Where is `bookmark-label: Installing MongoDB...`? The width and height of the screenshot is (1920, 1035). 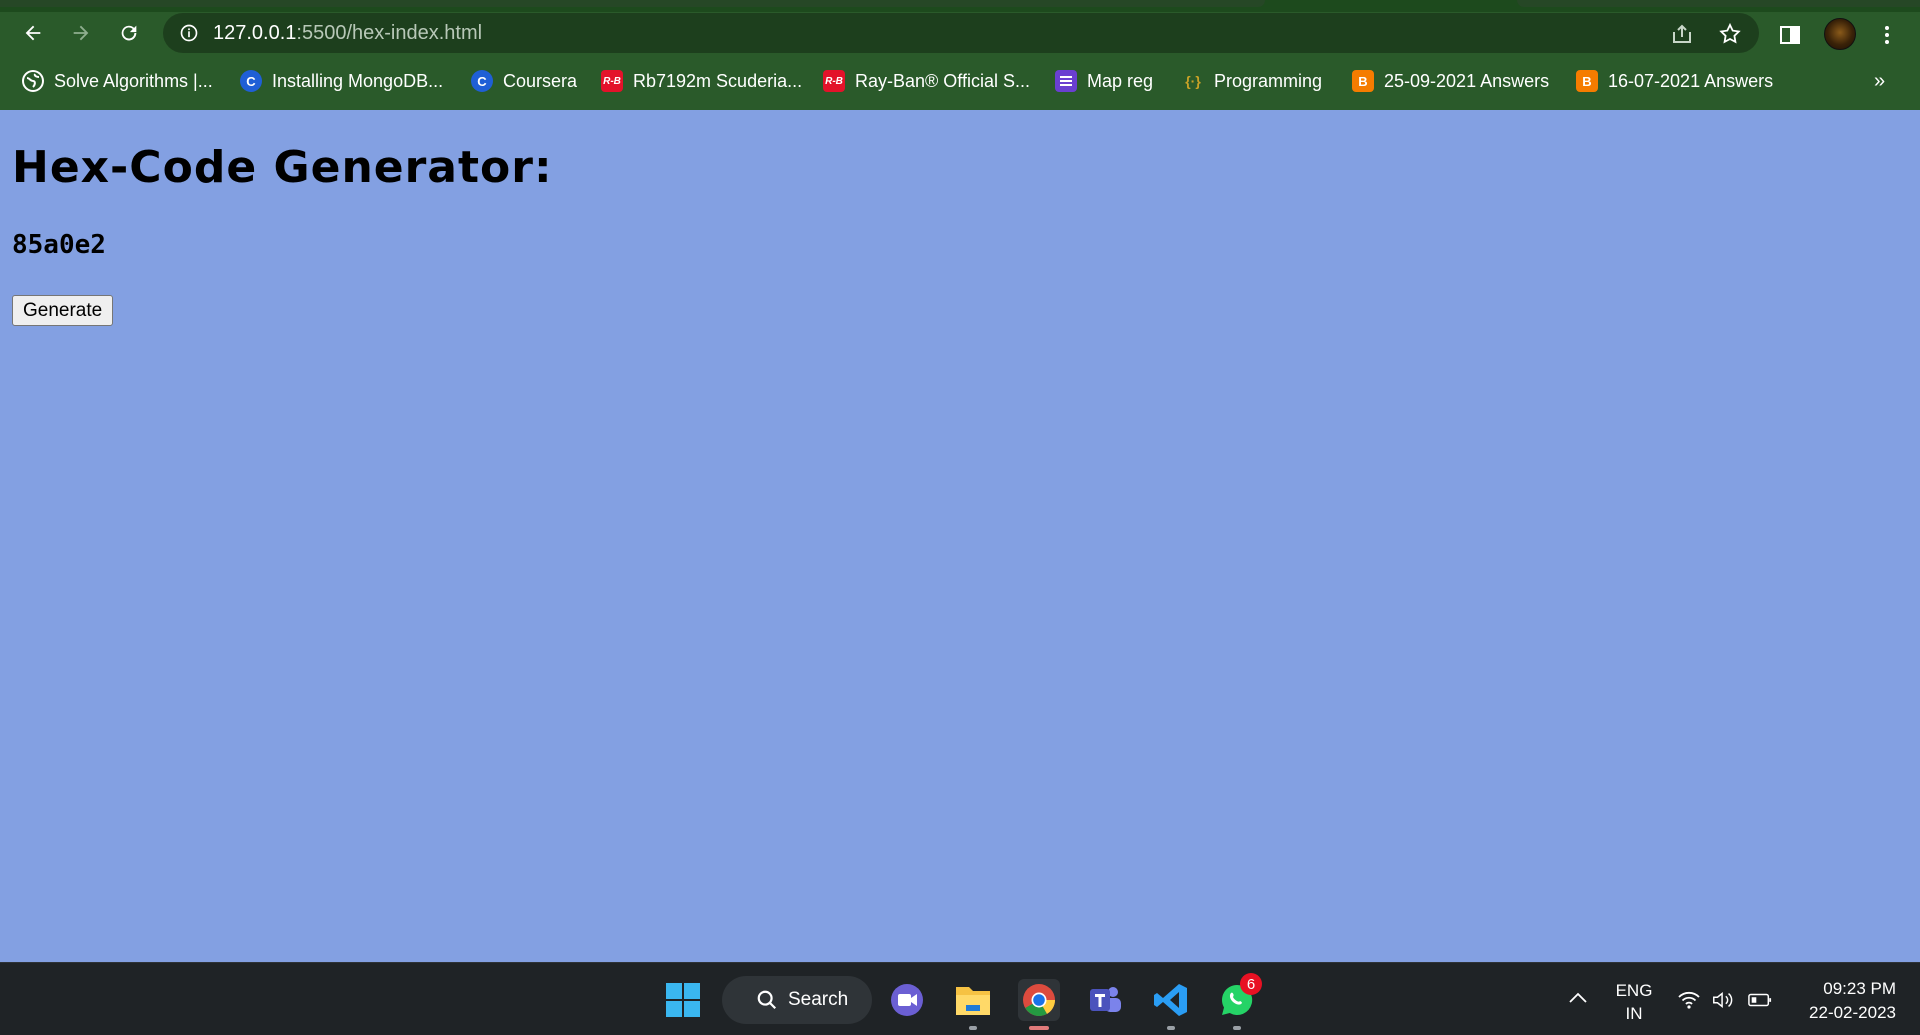 bookmark-label: Installing MongoDB... is located at coordinates (358, 80).